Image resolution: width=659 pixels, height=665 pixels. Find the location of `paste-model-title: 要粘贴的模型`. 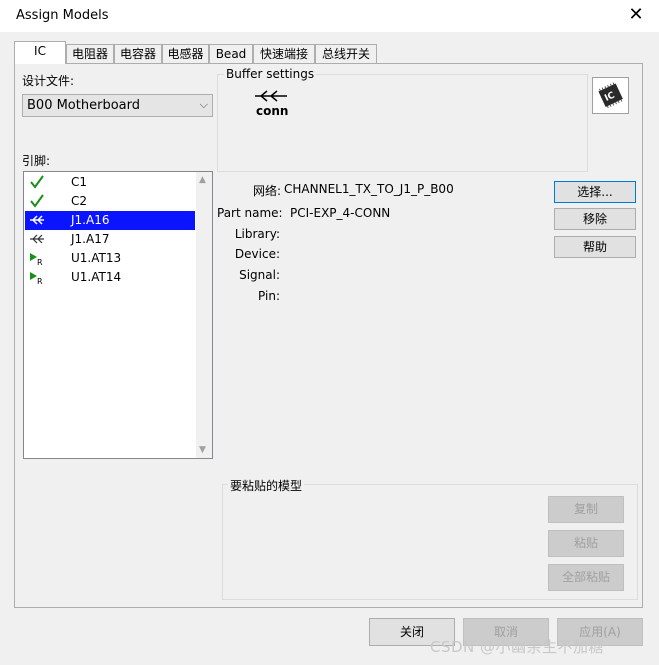

paste-model-title: 要粘贴的模型 is located at coordinates (266, 485).